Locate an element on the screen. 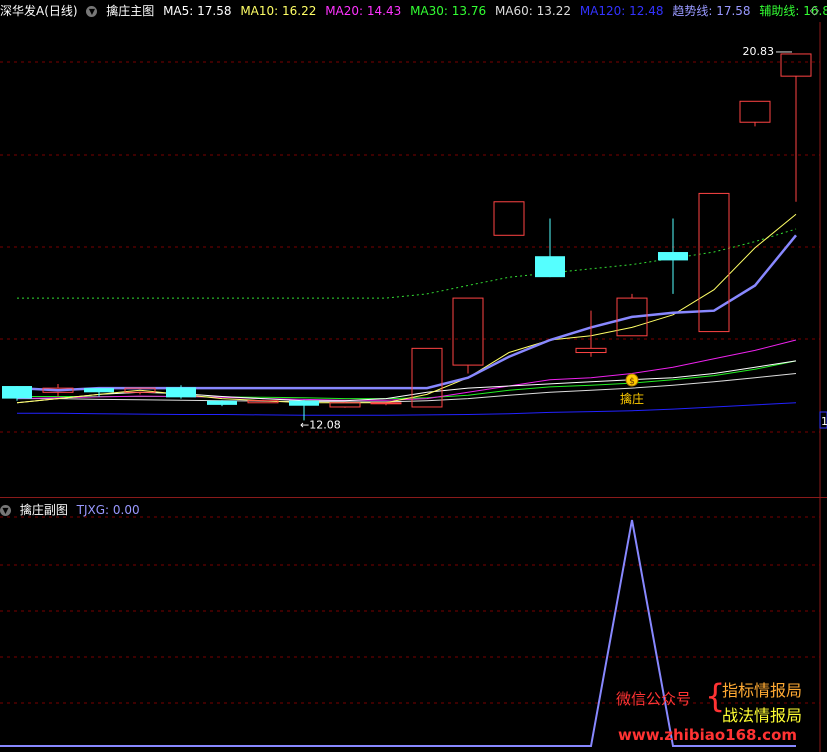  signal-label: 擒庄 is located at coordinates (632, 398).